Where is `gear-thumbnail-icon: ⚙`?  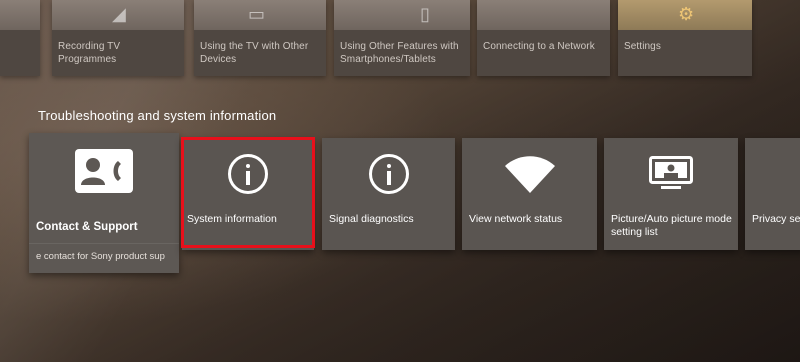 gear-thumbnail-icon: ⚙ is located at coordinates (686, 14).